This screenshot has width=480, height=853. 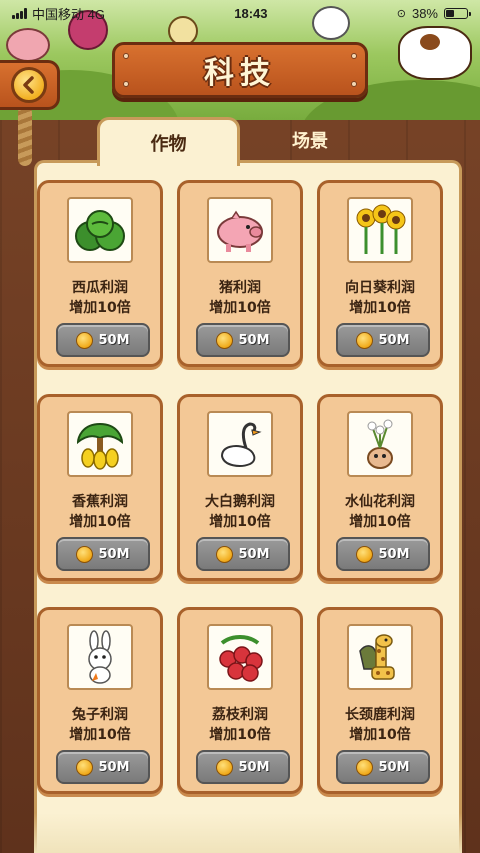 I want to click on sunflower-icon, so click(x=380, y=230).